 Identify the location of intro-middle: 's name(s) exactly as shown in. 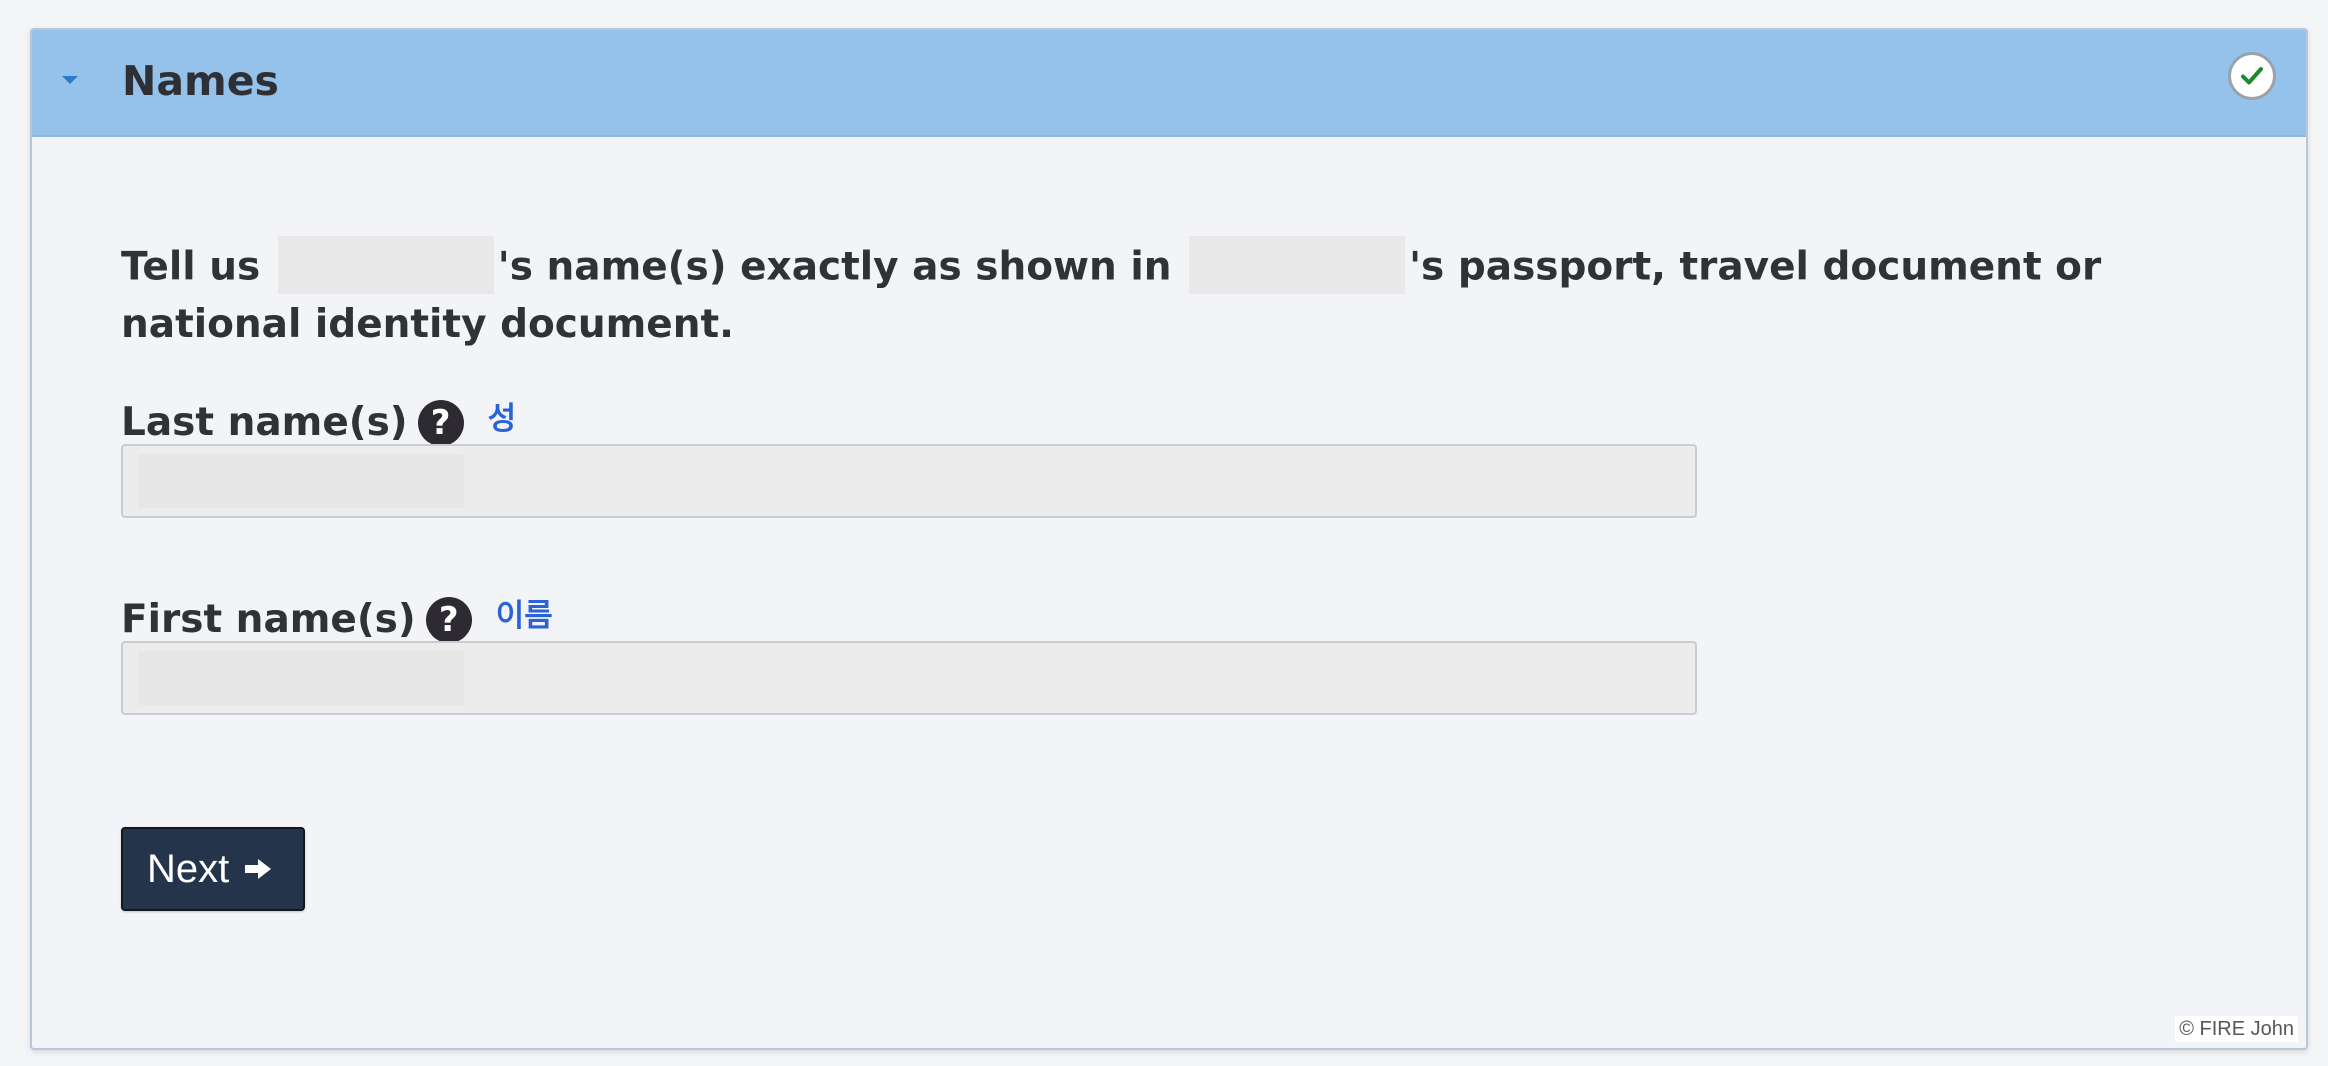
(834, 267).